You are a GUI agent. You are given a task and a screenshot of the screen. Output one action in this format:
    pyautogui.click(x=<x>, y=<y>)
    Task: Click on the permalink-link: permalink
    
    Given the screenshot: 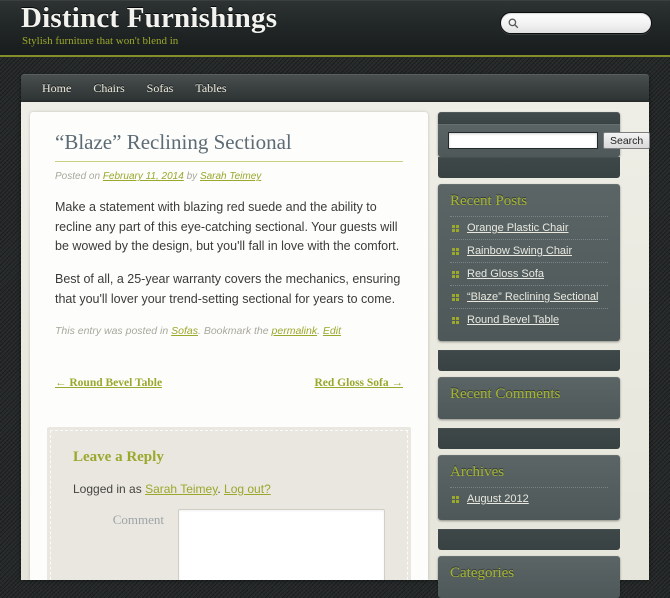 What is the action you would take?
    pyautogui.click(x=295, y=331)
    